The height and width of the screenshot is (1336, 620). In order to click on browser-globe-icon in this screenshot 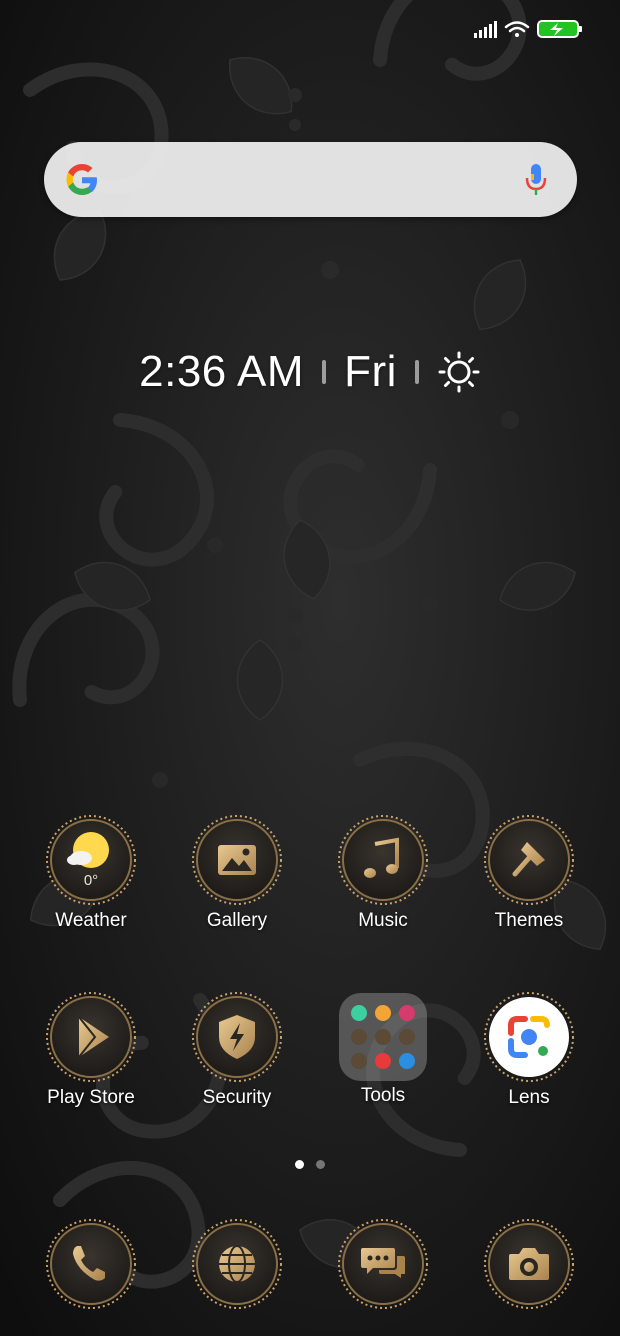, I will do `click(237, 1264)`.